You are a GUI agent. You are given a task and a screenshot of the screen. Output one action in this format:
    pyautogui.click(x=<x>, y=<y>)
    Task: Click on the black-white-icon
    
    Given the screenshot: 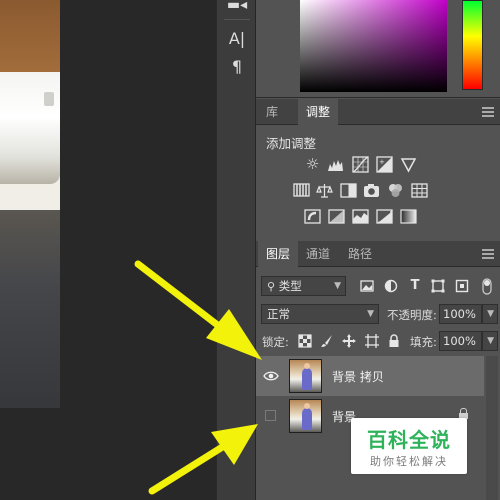 What is the action you would take?
    pyautogui.click(x=348, y=190)
    